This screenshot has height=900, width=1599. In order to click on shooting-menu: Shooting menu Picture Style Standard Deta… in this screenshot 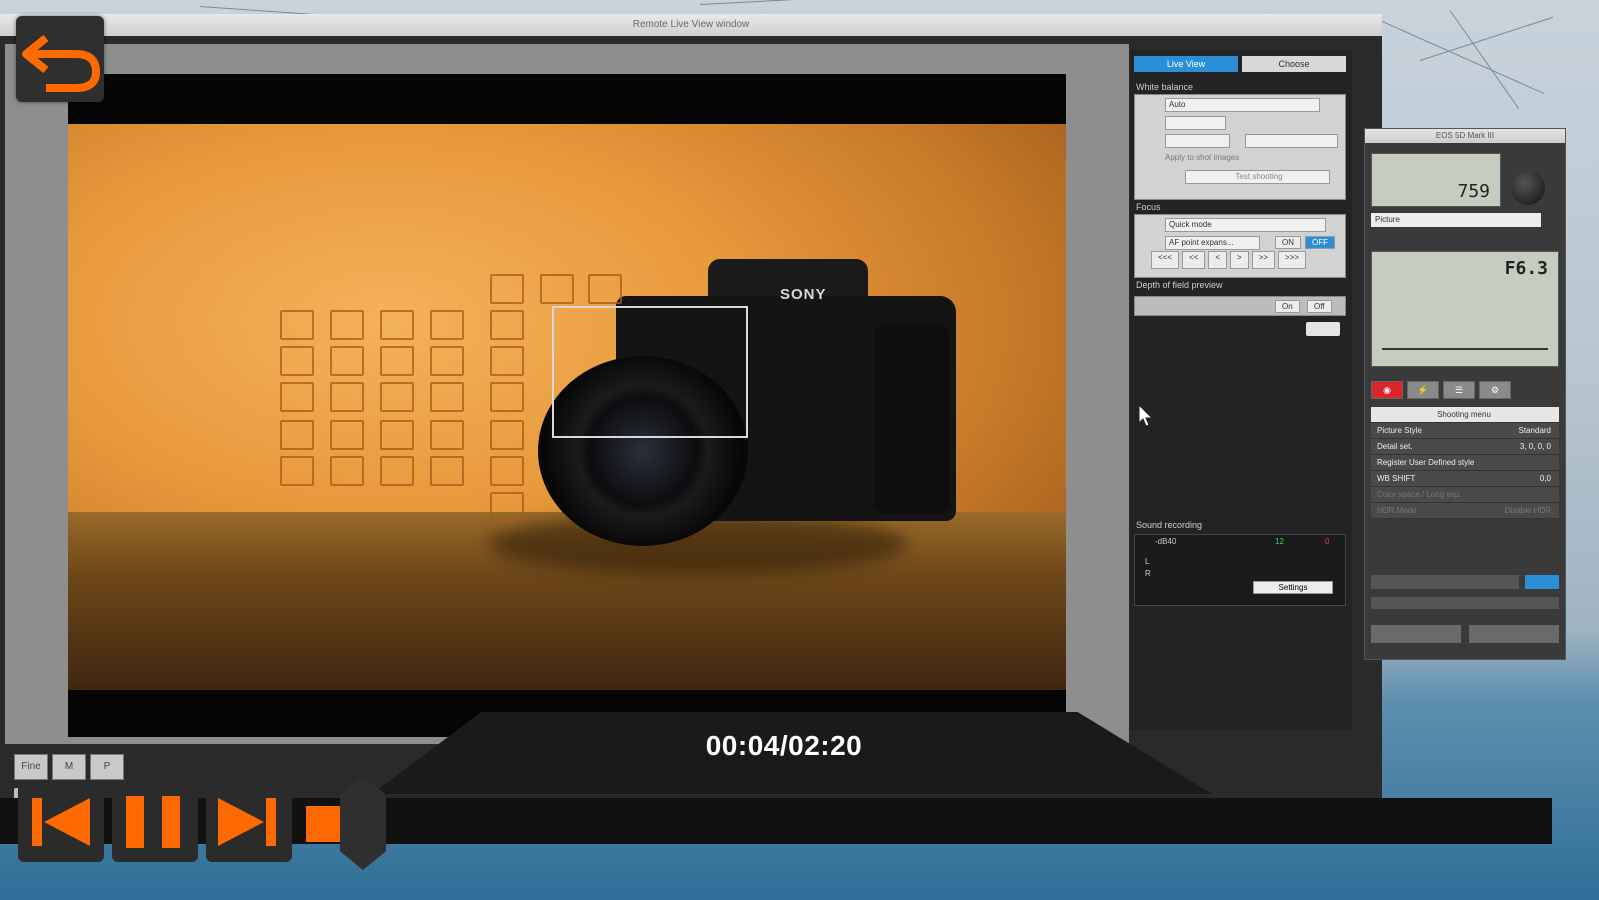, I will do `click(1465, 463)`.